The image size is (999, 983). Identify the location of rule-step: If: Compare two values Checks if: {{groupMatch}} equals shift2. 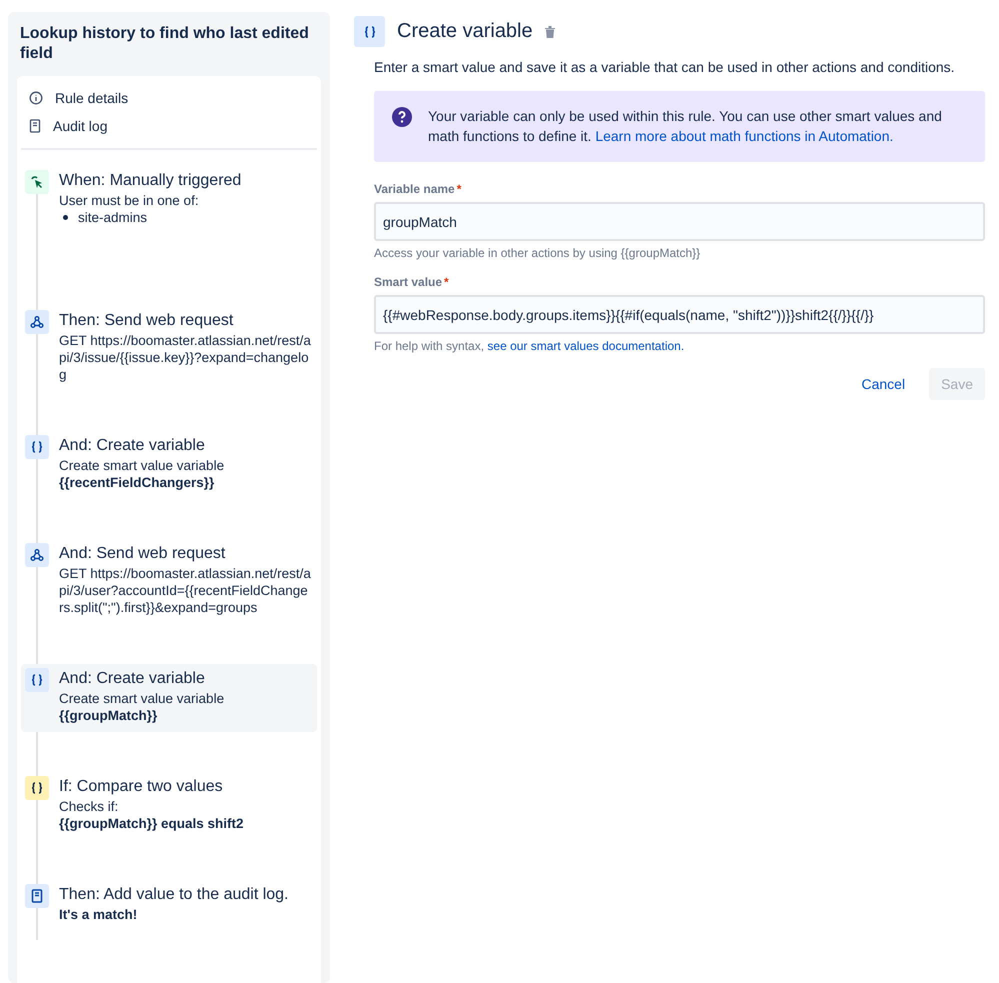
(169, 806).